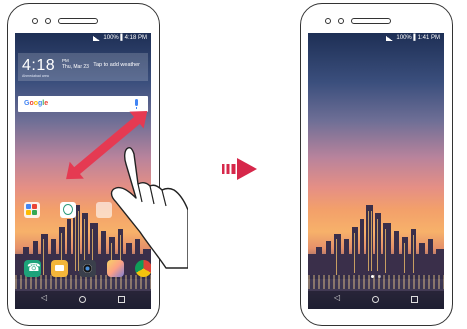  I want to click on messages-icon, so click(59, 268).